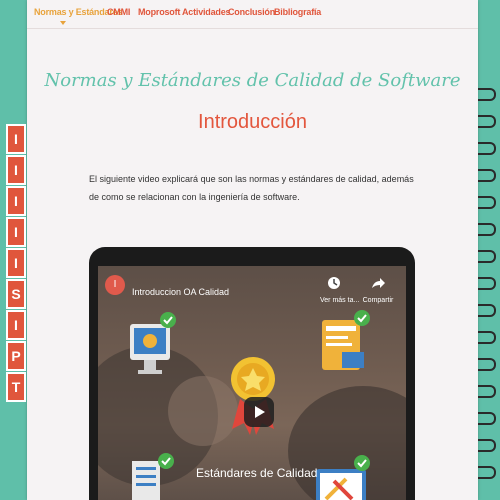 The image size is (500, 500). I want to click on medal-illustration, so click(253, 396).